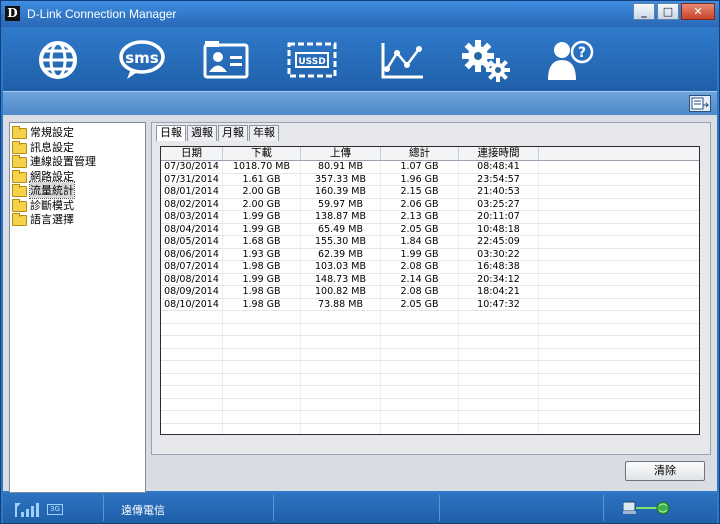 The width and height of the screenshot is (720, 524). What do you see at coordinates (430, 229) in the screenshot?
I see `table-row: 08/04/2014 1.99 GB 65.49 MB 2.05 GB 10:48:18` at bounding box center [430, 229].